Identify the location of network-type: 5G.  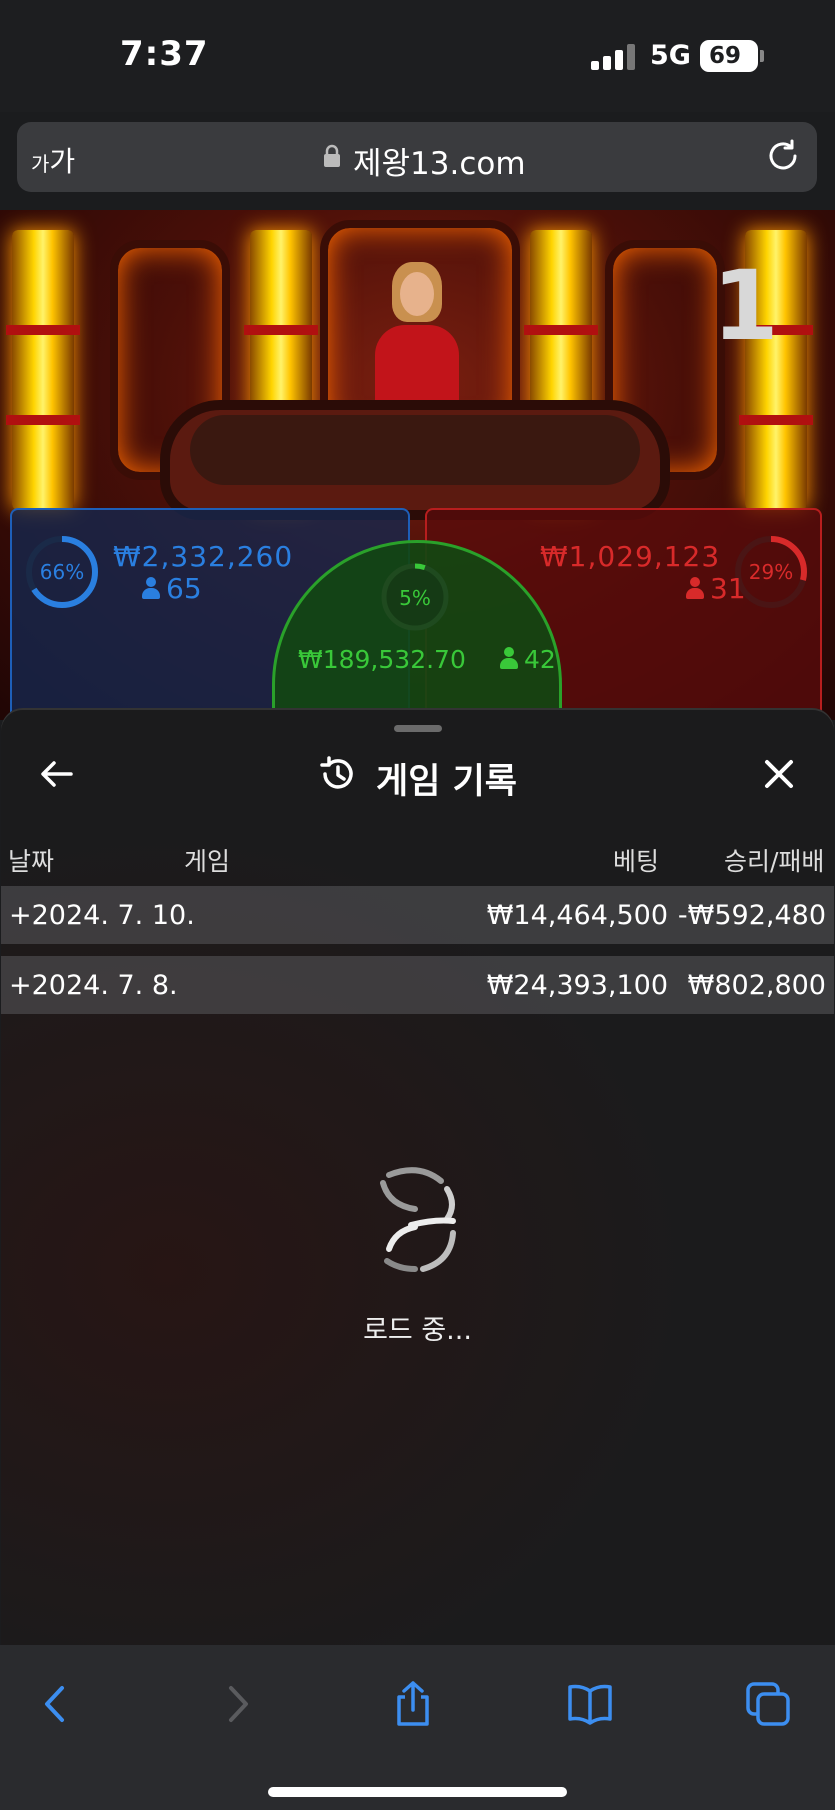
(670, 55).